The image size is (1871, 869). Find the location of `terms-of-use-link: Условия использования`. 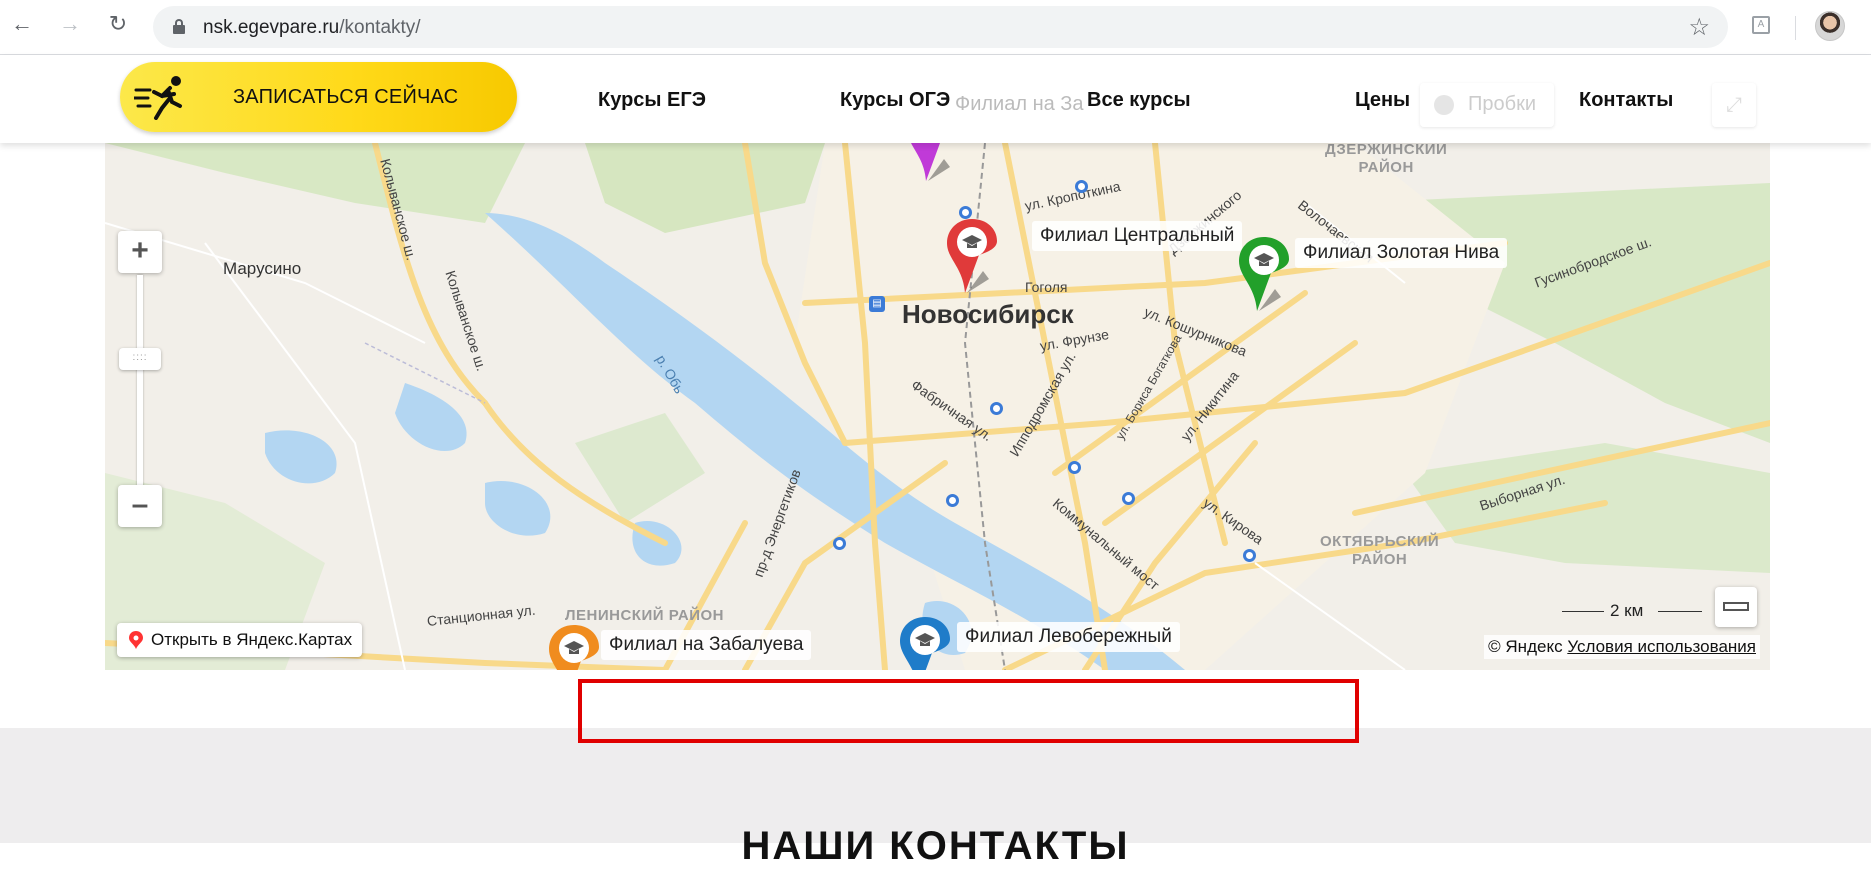

terms-of-use-link: Условия использования is located at coordinates (1661, 646).